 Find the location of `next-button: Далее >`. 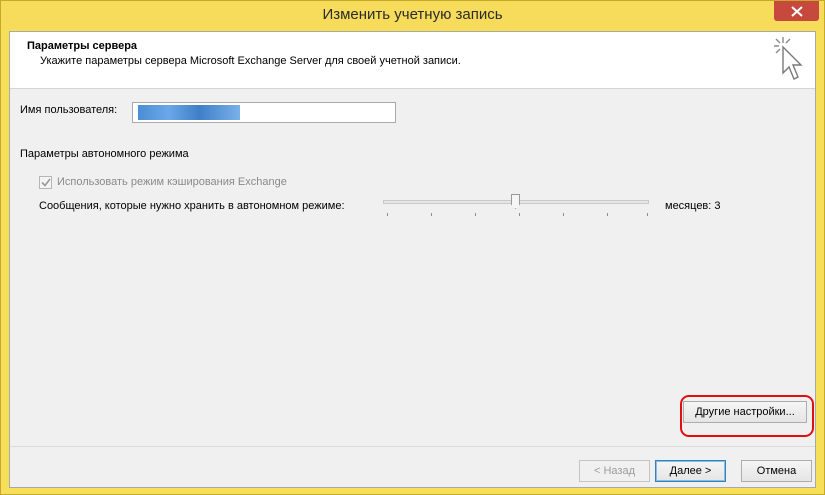

next-button: Далее > is located at coordinates (690, 471).